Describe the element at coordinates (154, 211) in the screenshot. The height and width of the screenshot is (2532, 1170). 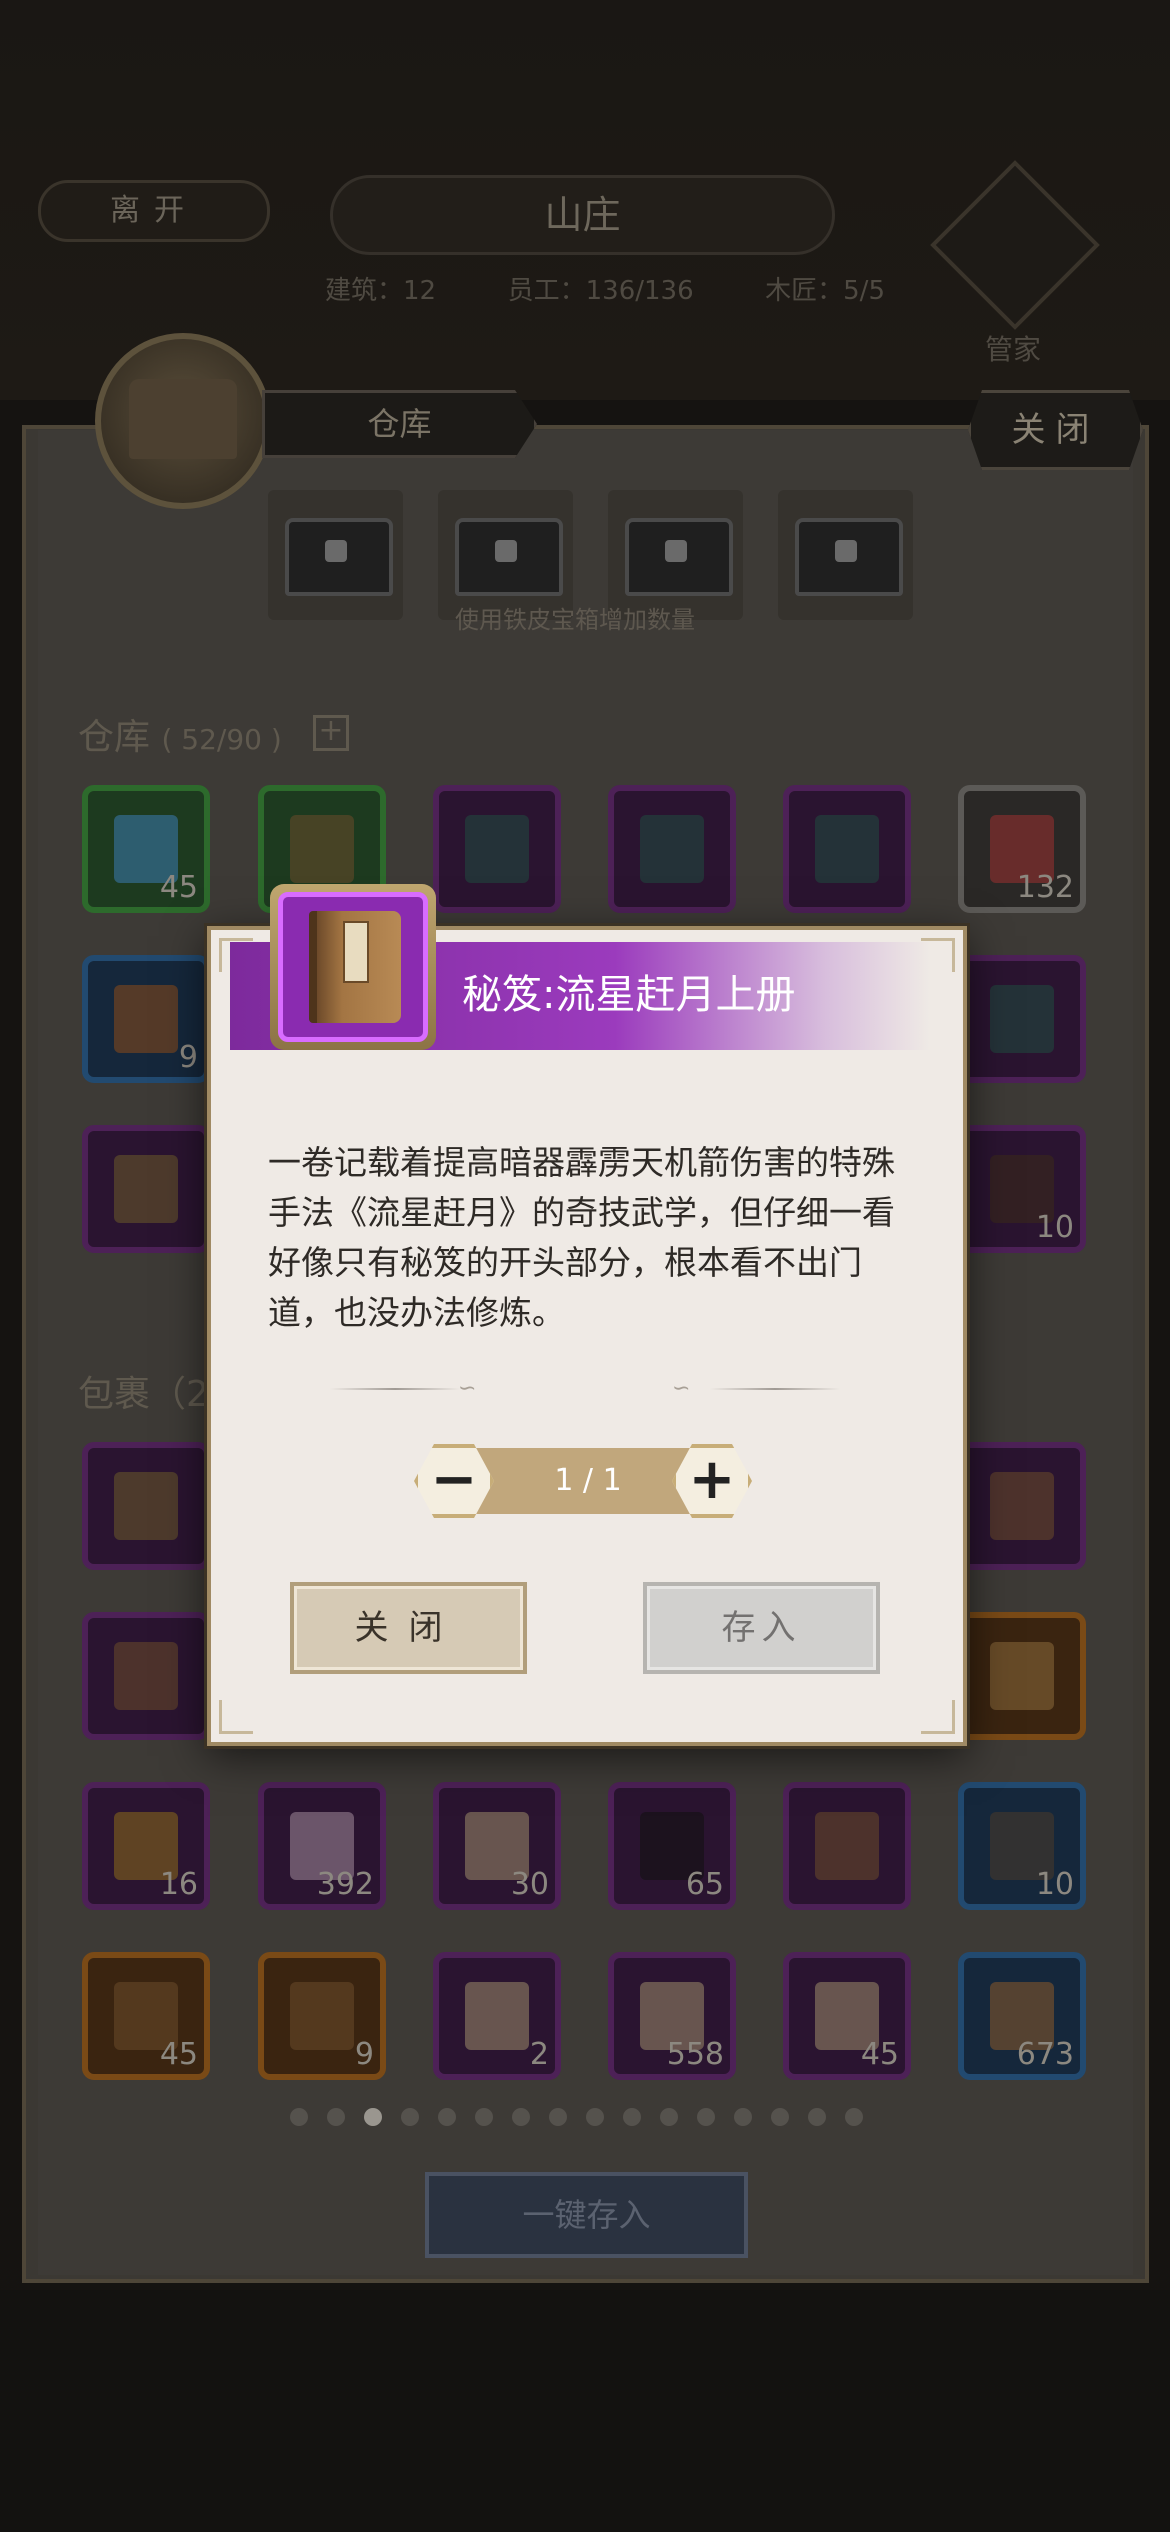
I see `leave-button: 离开` at that location.